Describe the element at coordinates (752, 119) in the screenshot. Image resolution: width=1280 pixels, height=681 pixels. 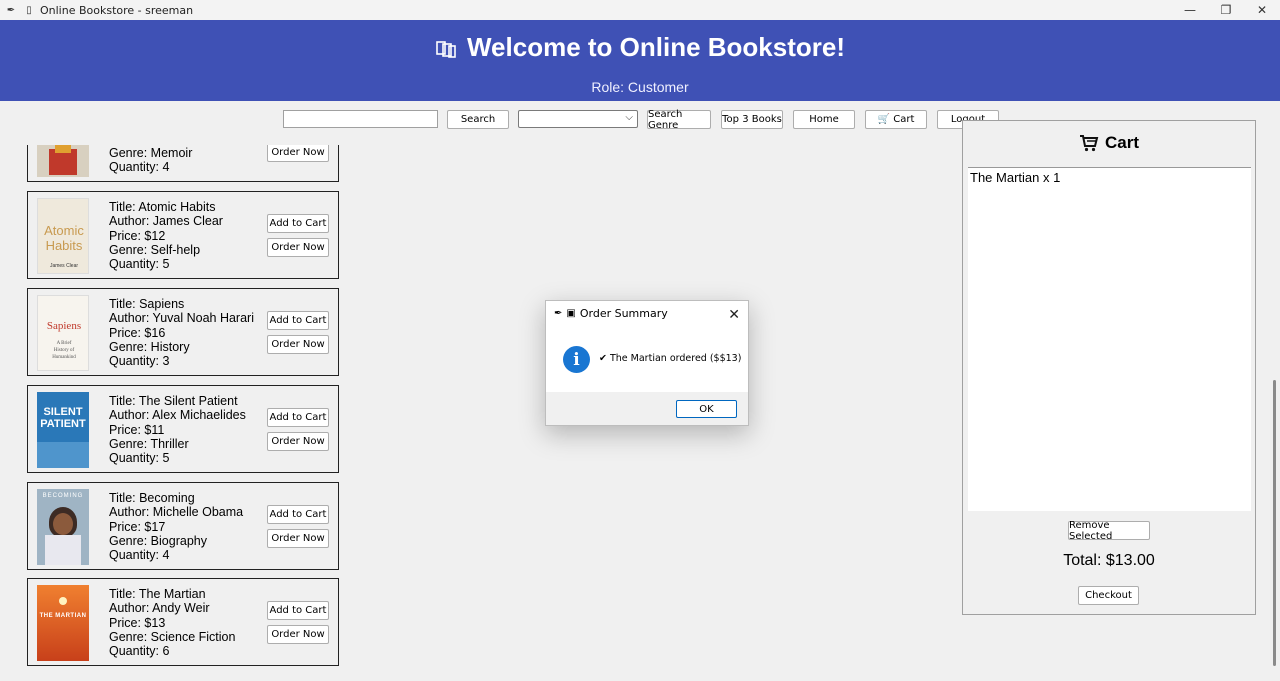
I see `top3-books-button: Top 3 Books` at that location.